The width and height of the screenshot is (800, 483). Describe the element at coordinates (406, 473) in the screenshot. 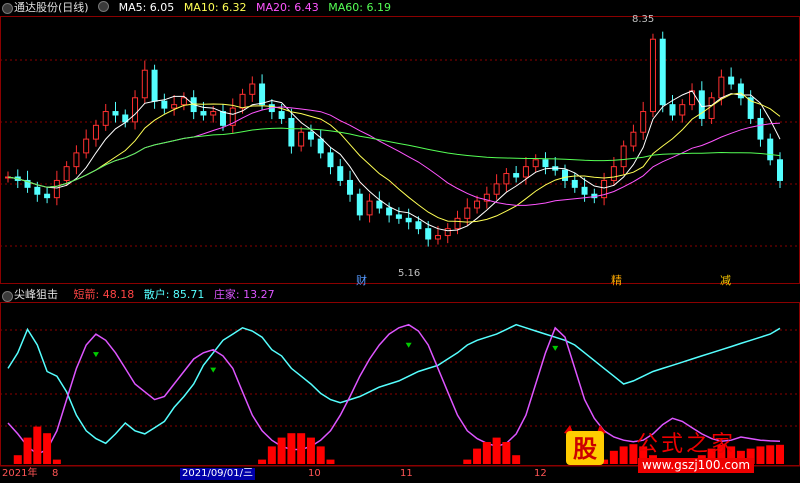

I see `axis-label-11: 11` at that location.